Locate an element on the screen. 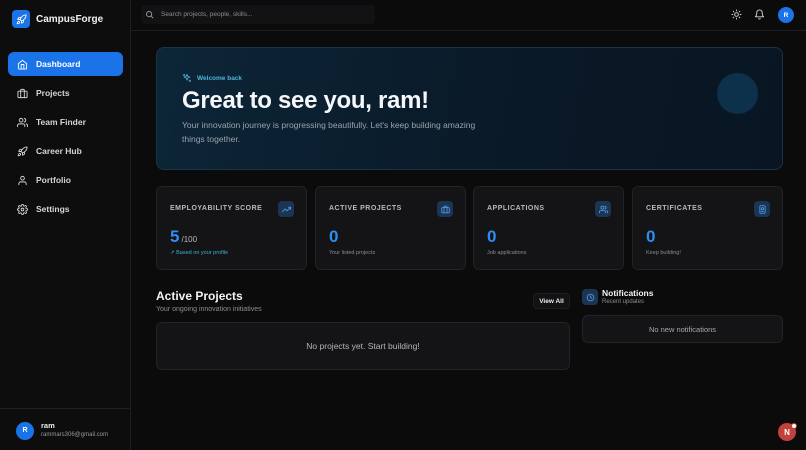  brand: CampusForge is located at coordinates (57, 19).